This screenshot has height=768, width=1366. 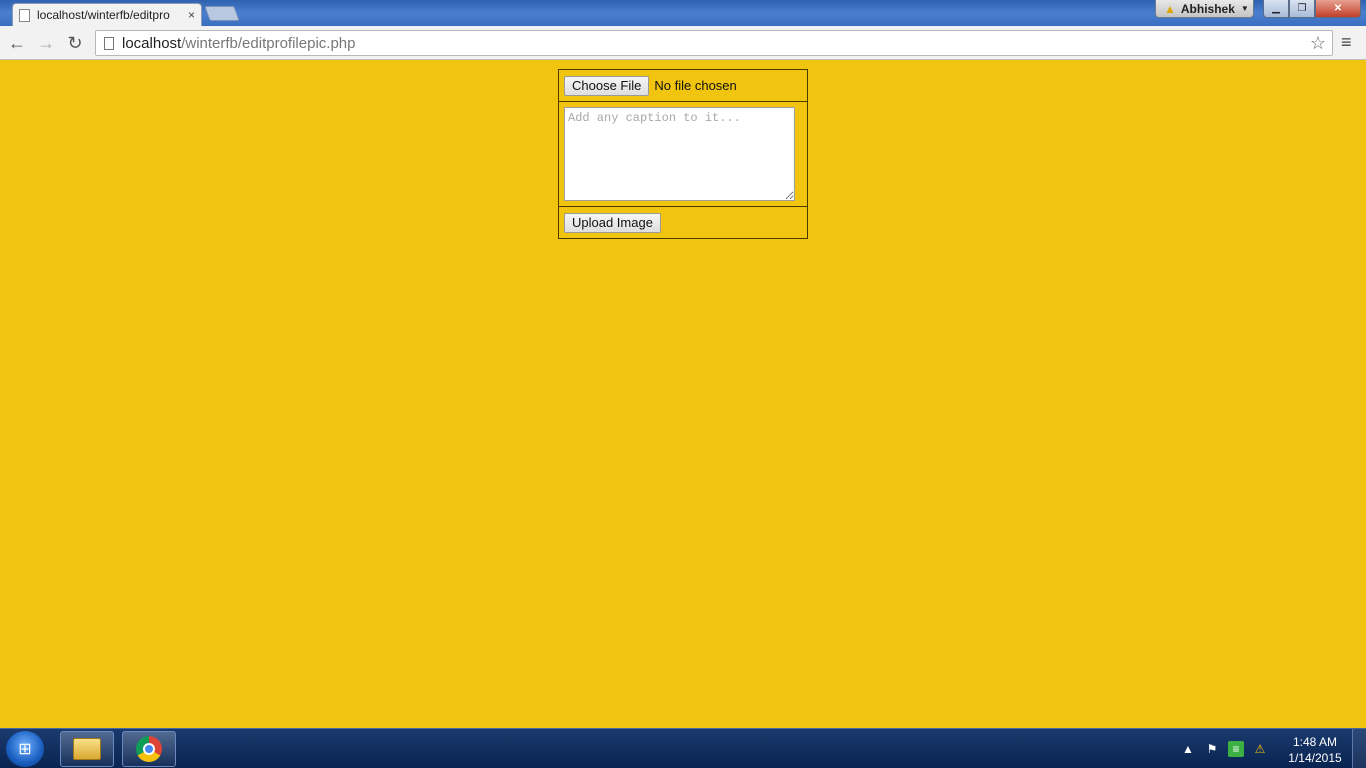 I want to click on forward-button: →, so click(x=46, y=43).